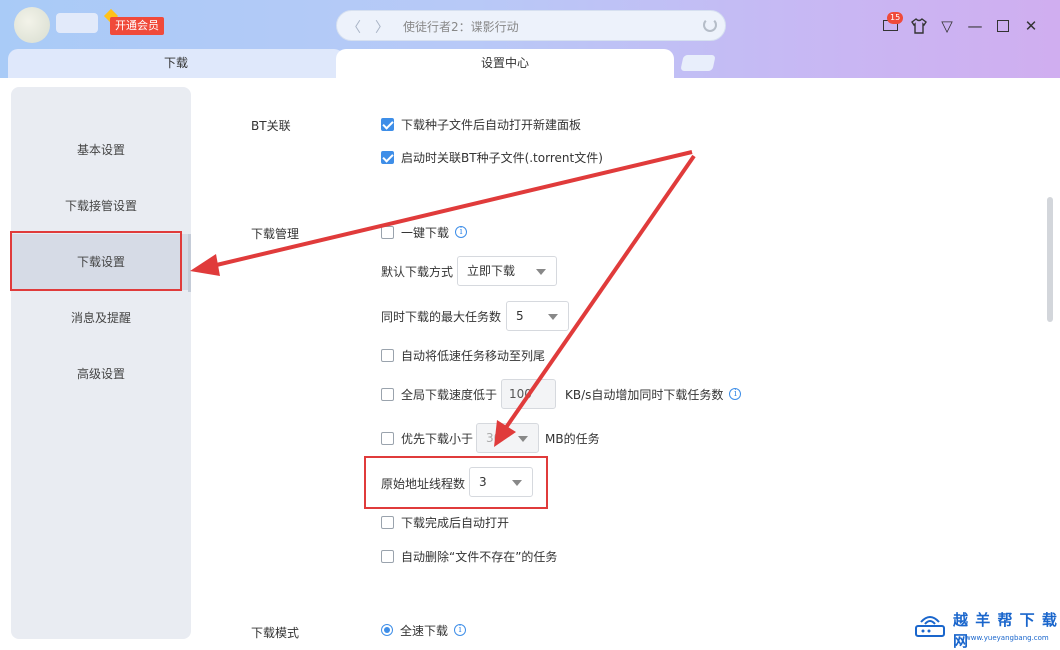 This screenshot has height=650, width=1060. I want to click on mail-count-badge: 15, so click(895, 18).